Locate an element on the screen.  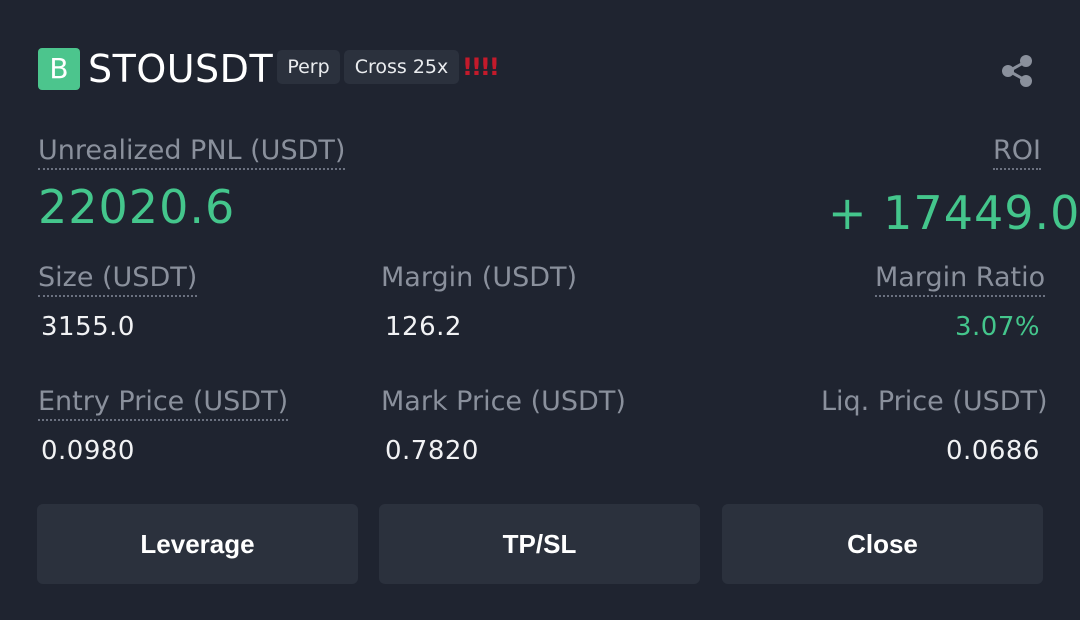
size-value: 3155.0 is located at coordinates (88, 327).